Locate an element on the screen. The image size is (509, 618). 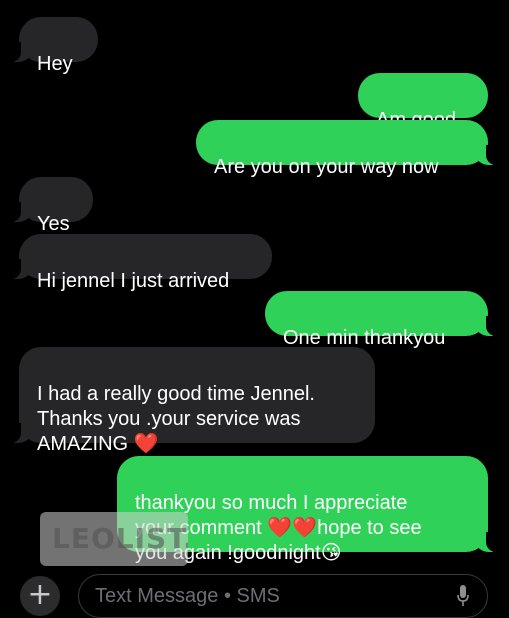
message-bubble-incoming: Yes is located at coordinates (50, 206).